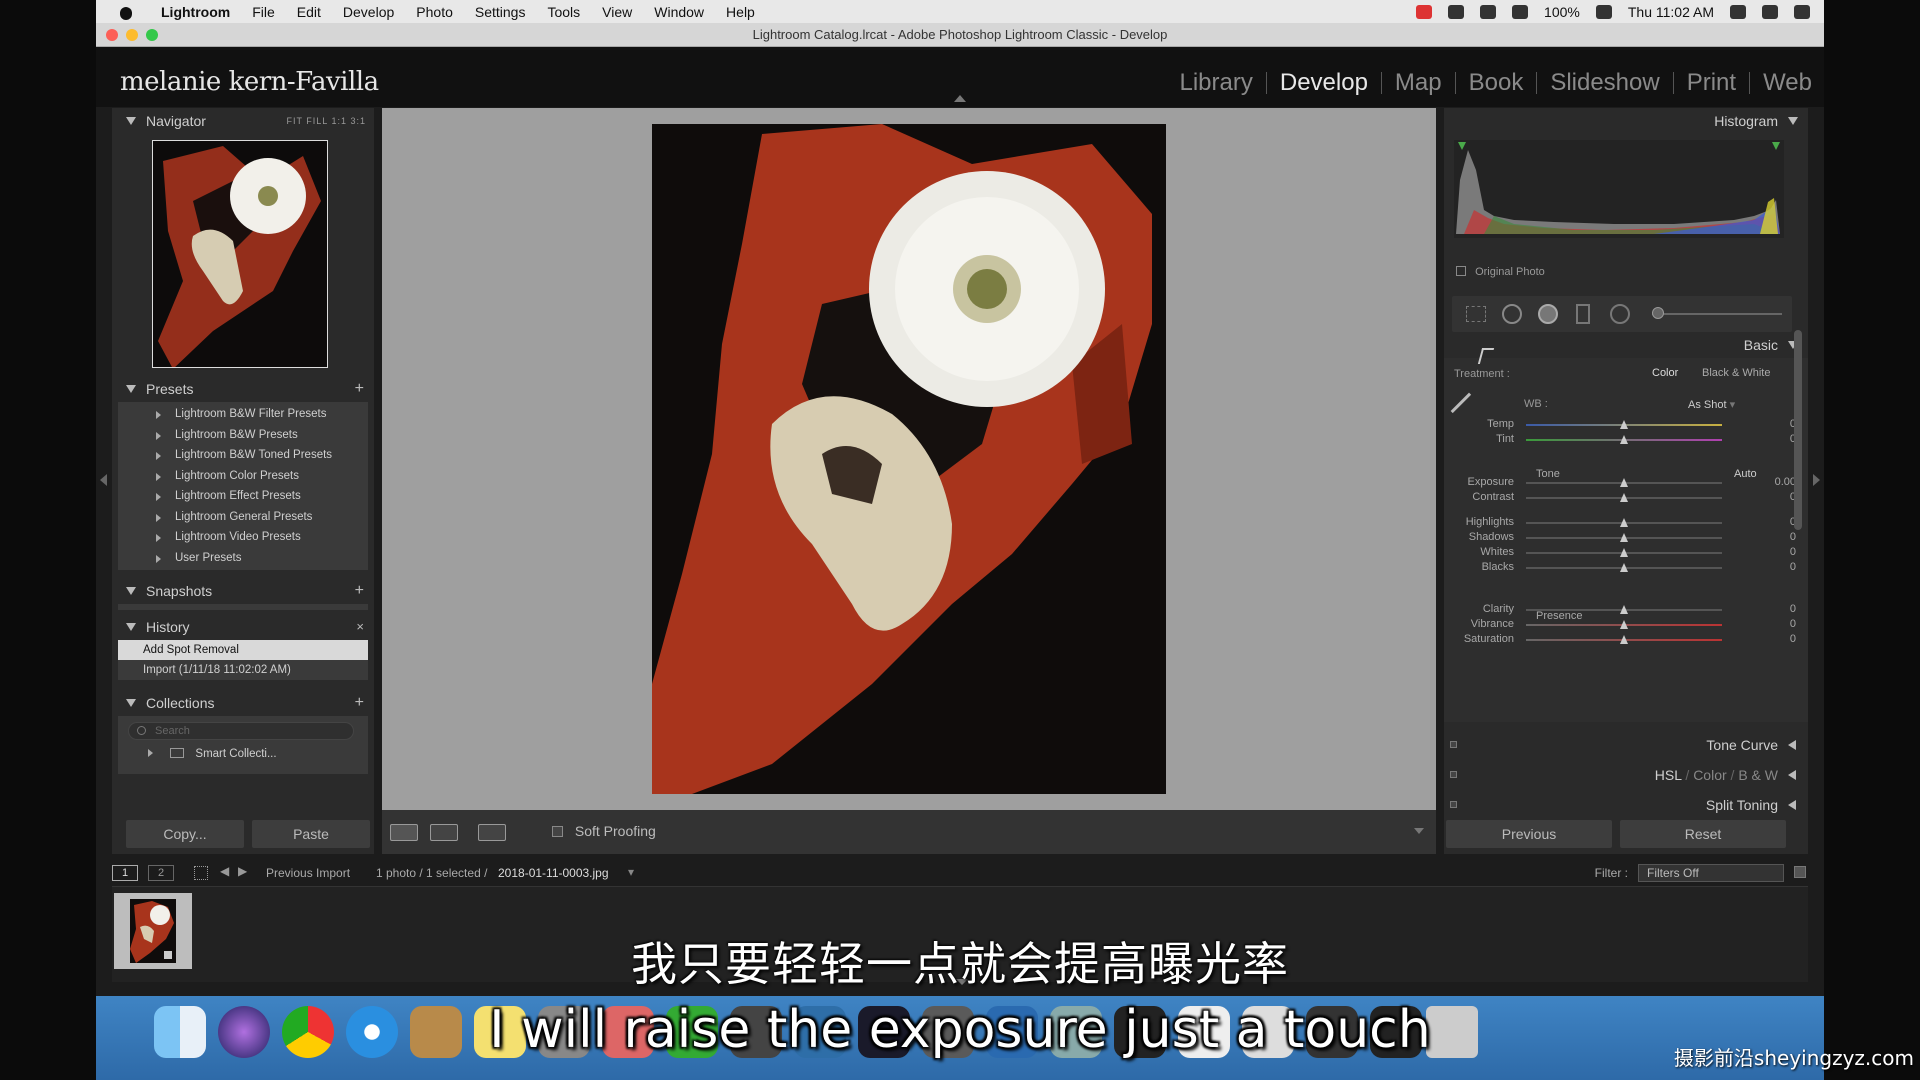  I want to click on soft-proofing-toggle: Soft Proofing, so click(604, 831).